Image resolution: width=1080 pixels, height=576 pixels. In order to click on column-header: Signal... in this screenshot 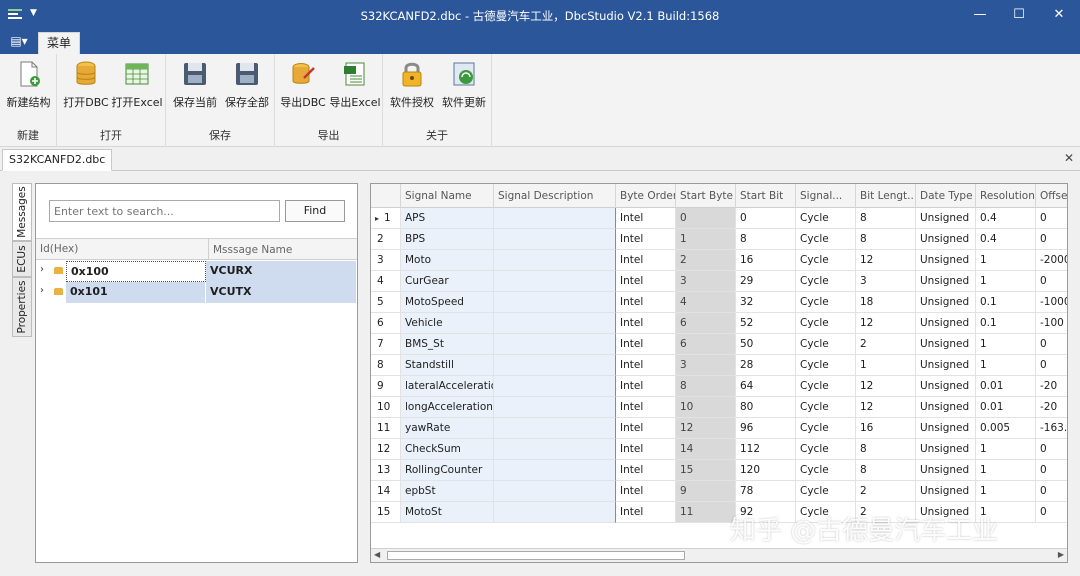, I will do `click(826, 196)`.